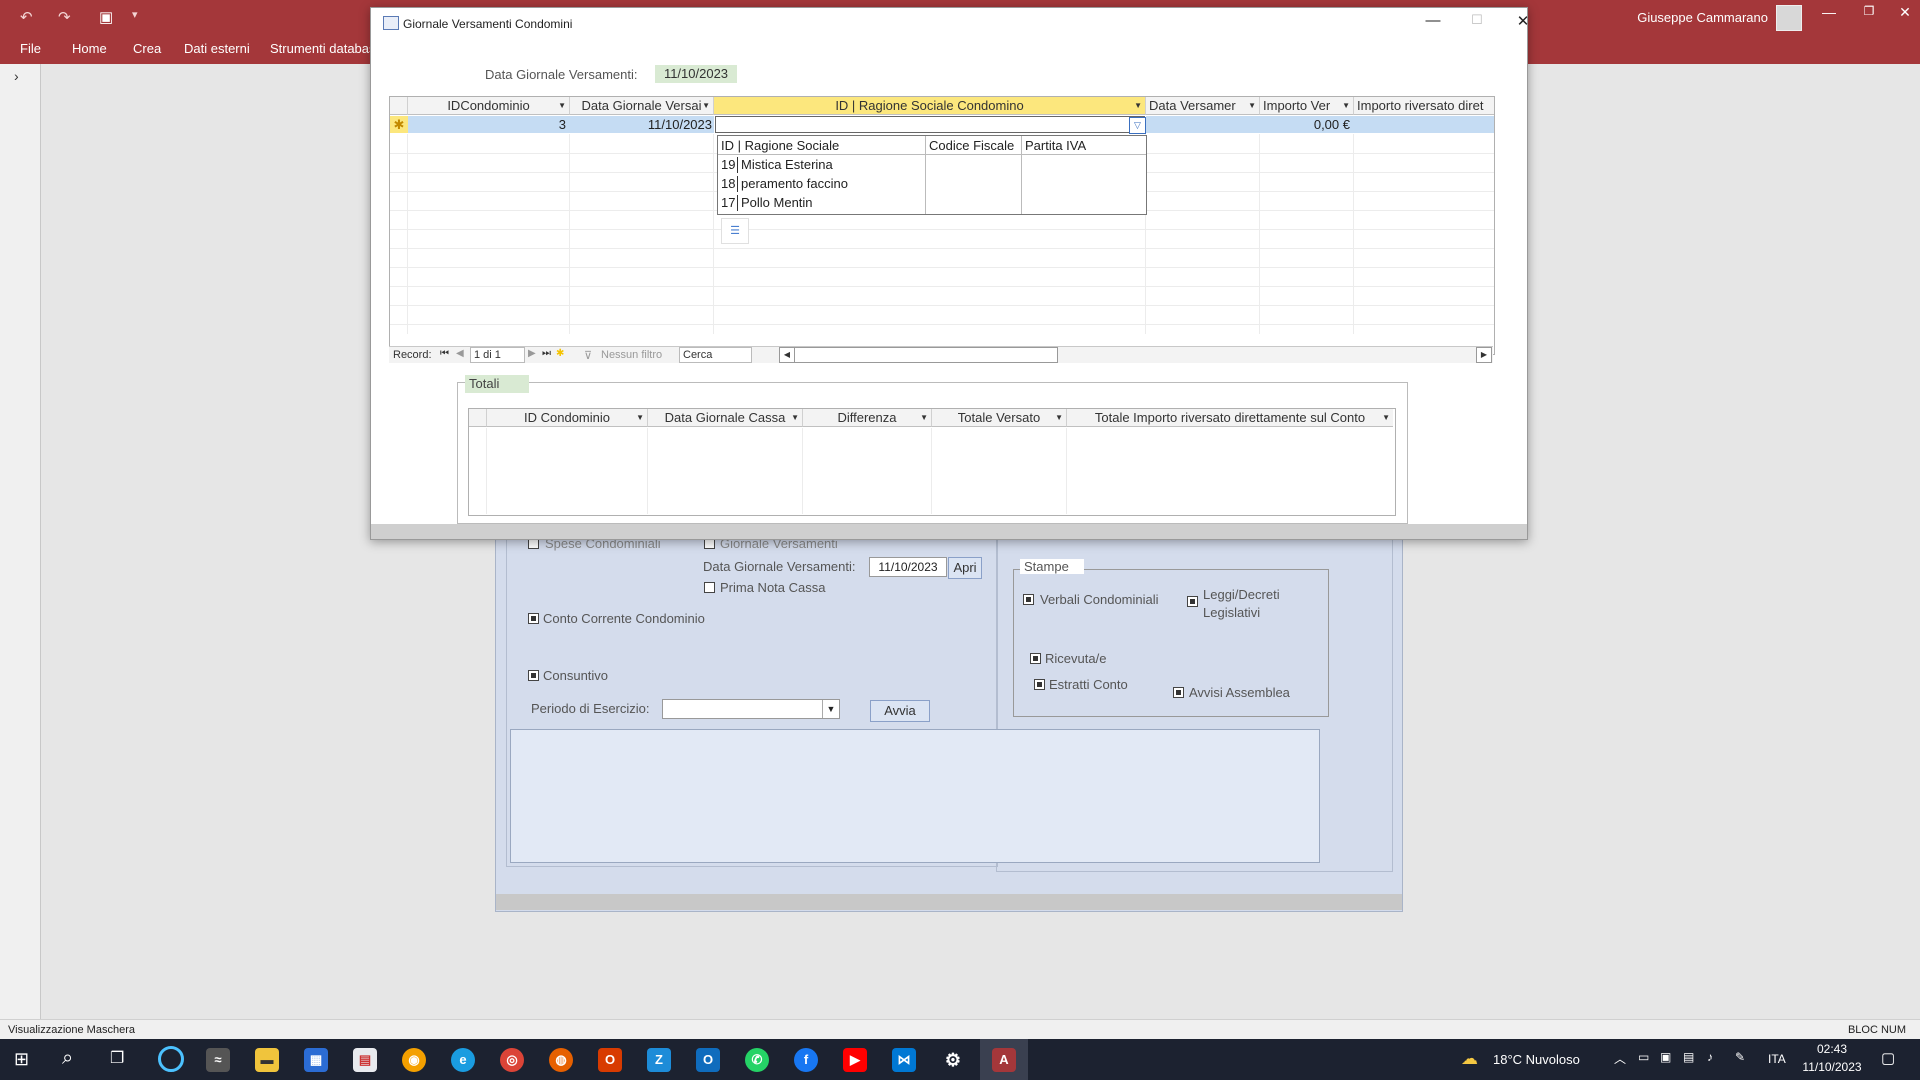 This screenshot has width=1920, height=1080. What do you see at coordinates (855, 1060) in the screenshot?
I see `youtube-icon: ▶` at bounding box center [855, 1060].